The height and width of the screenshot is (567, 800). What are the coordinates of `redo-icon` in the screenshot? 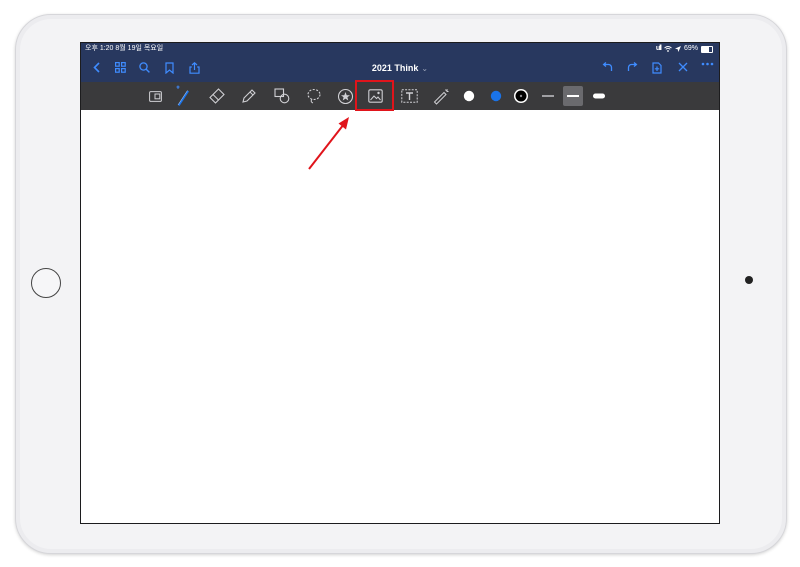 It's located at (632, 68).